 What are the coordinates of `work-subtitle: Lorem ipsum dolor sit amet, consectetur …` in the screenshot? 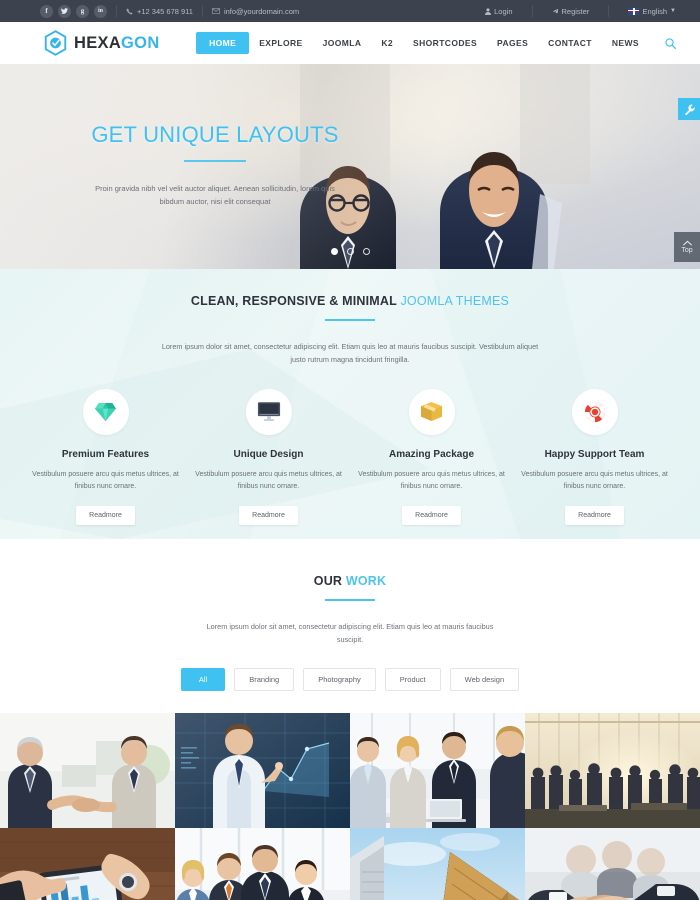 It's located at (350, 633).